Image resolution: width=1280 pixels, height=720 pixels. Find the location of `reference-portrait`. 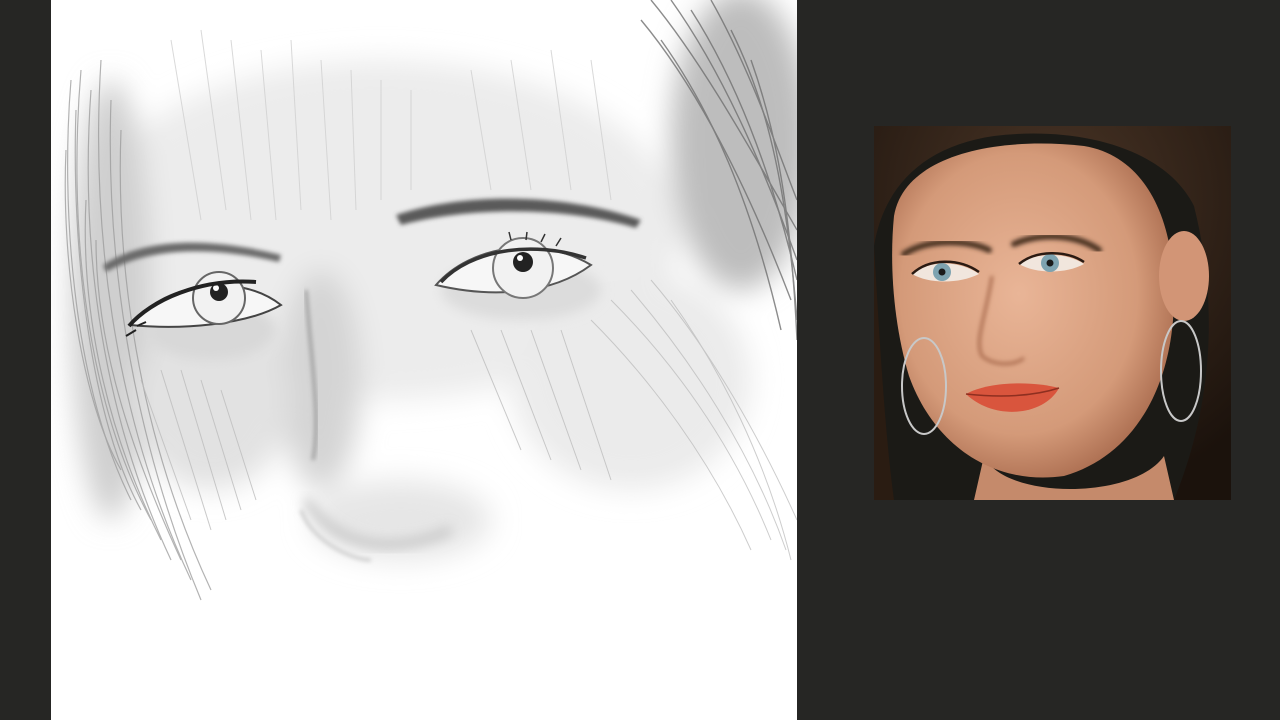

reference-portrait is located at coordinates (1052, 313).